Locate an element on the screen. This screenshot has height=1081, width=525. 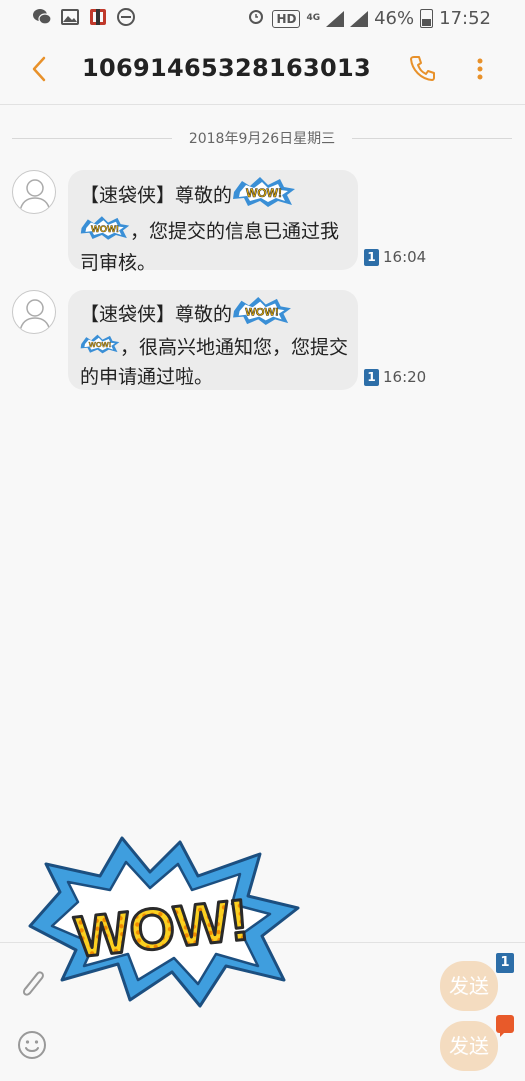
message-type-icon is located at coordinates (505, 1026).